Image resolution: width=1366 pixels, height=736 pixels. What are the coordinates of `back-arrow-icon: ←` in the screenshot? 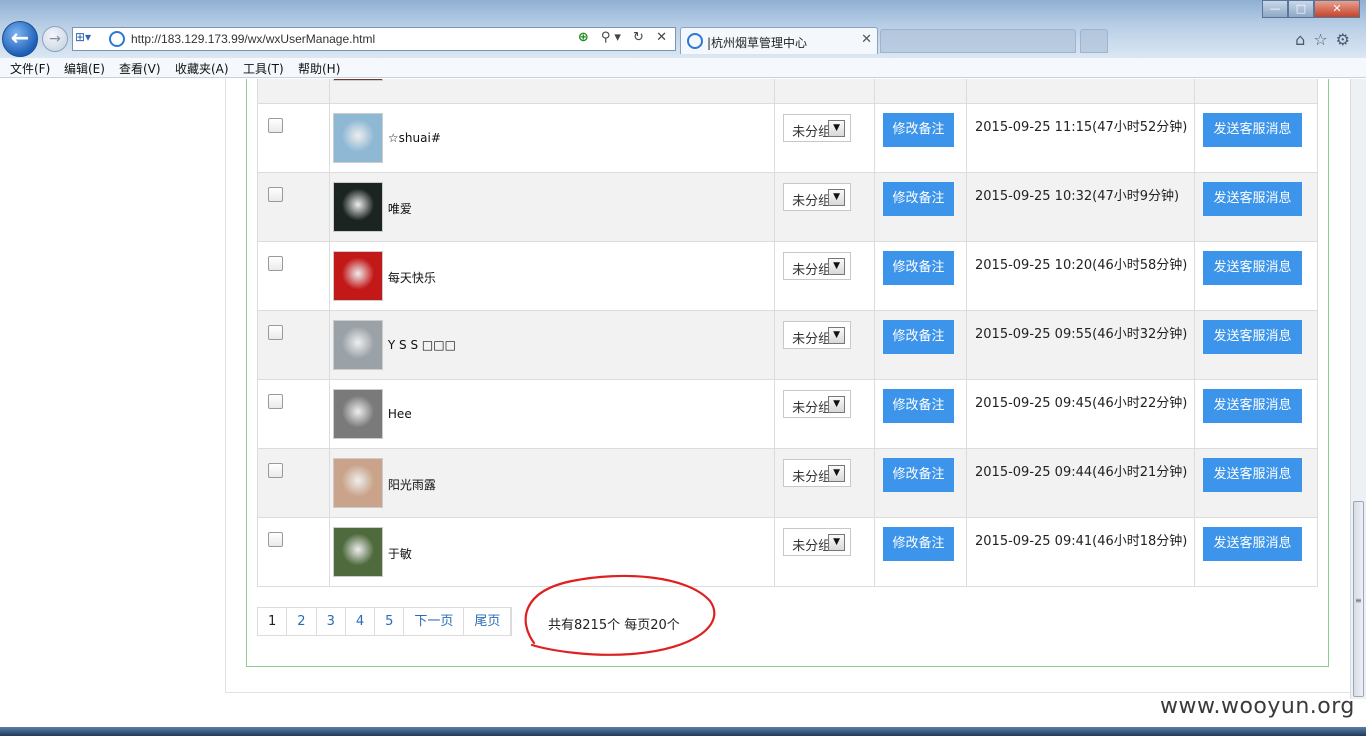 It's located at (20, 39).